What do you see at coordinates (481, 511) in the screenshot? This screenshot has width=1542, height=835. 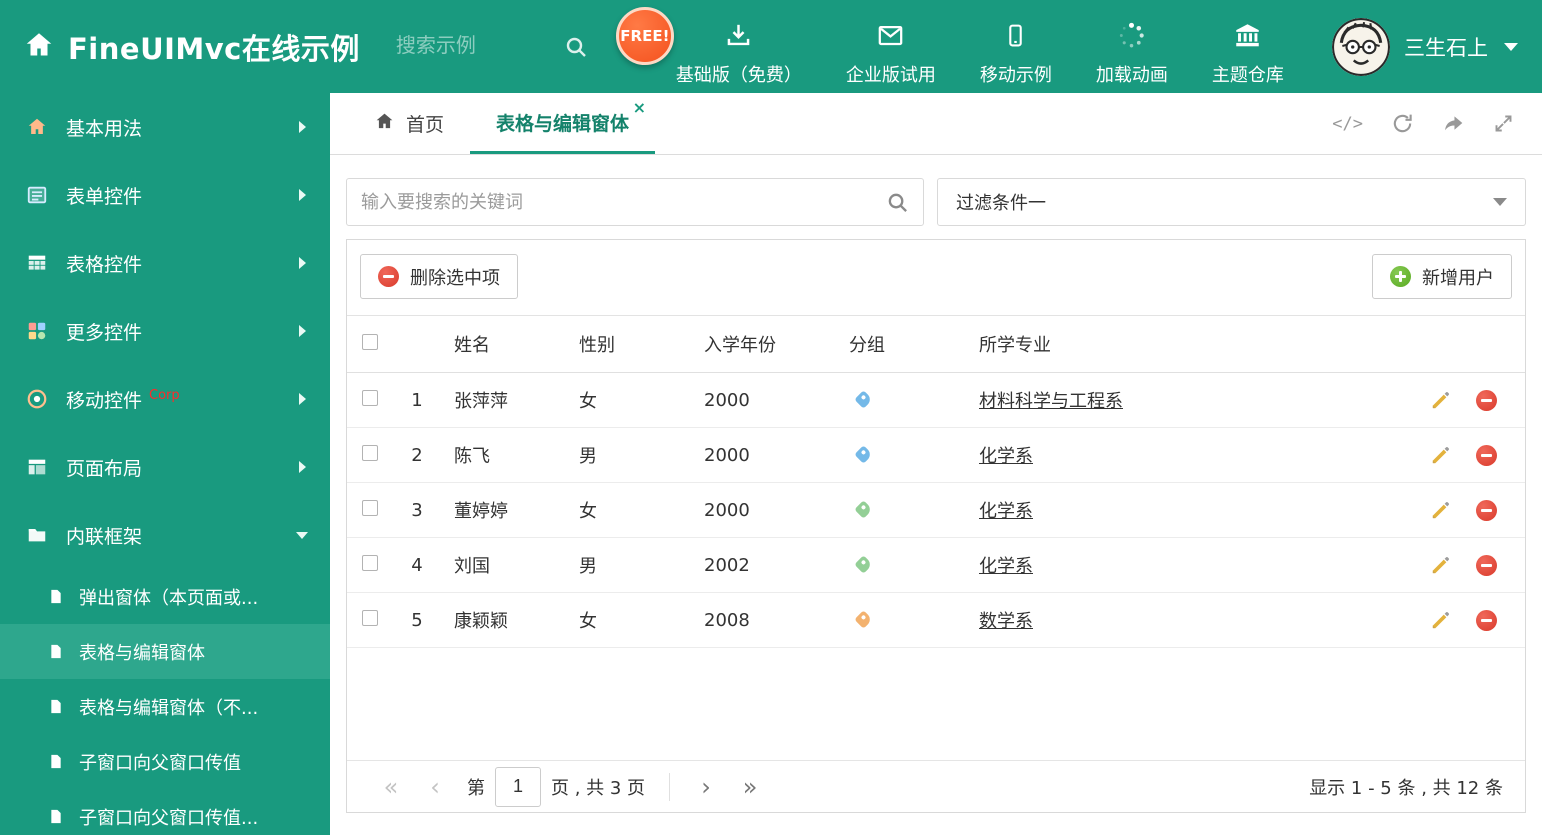 I see `cell-name: 董婷婷` at bounding box center [481, 511].